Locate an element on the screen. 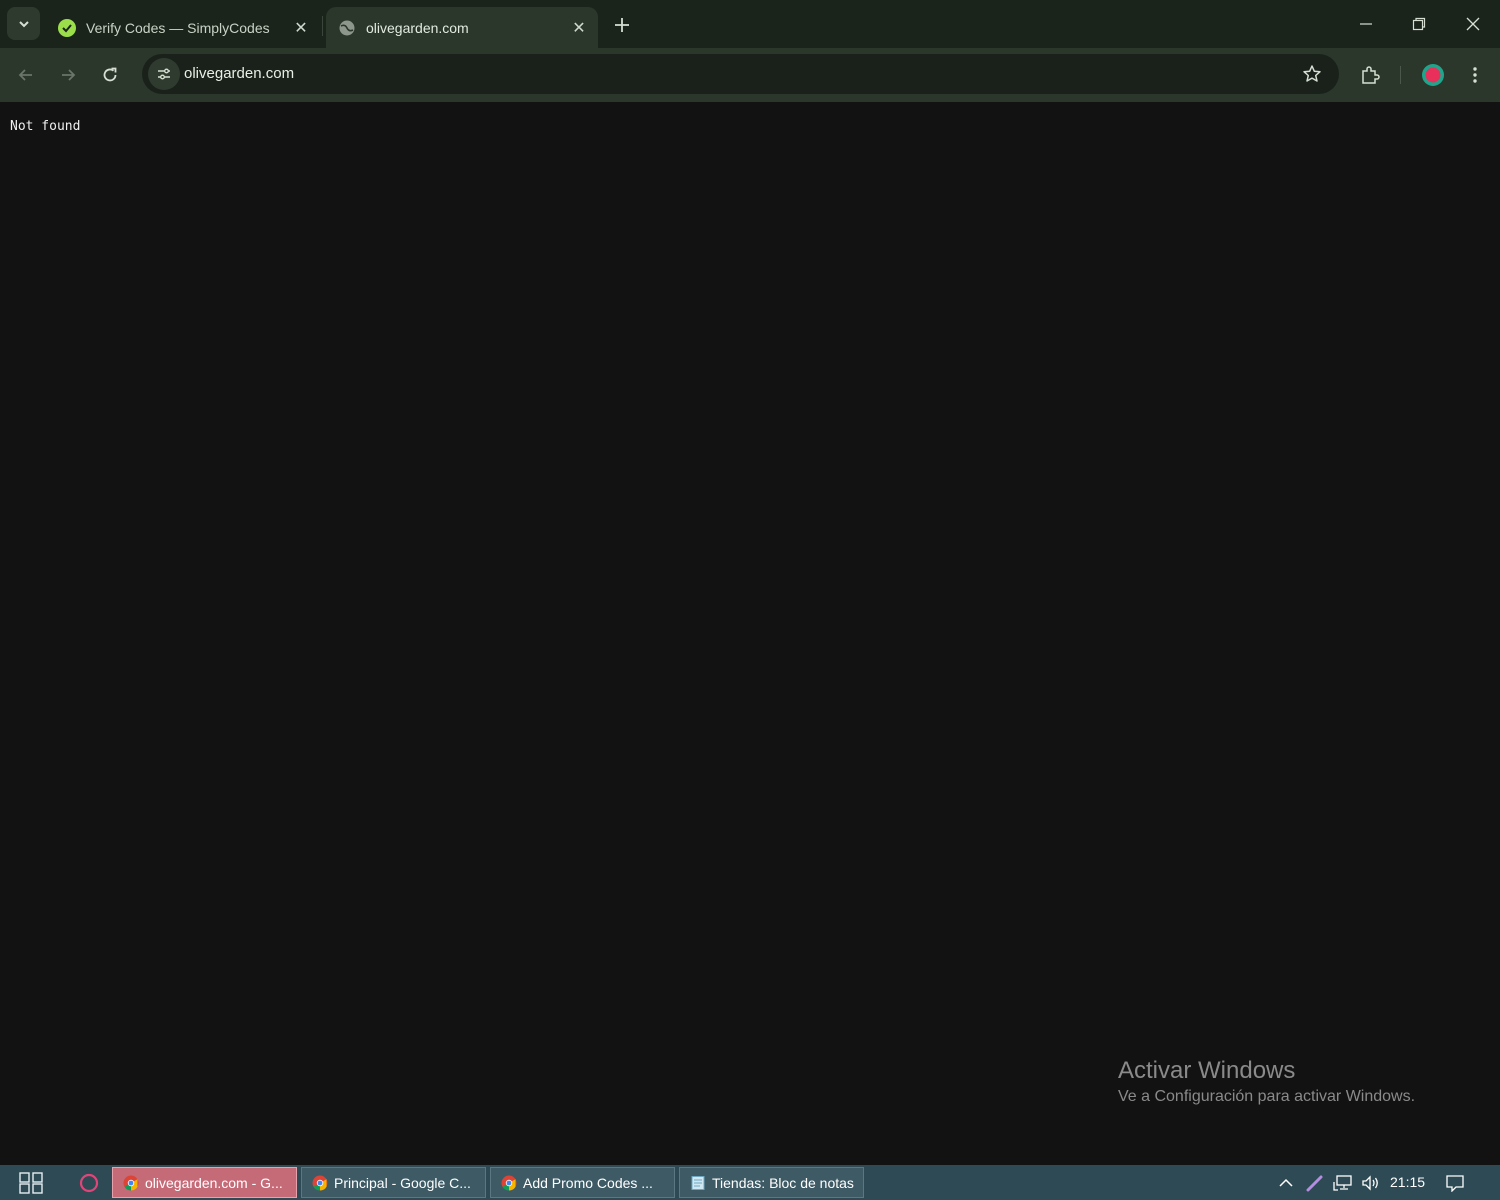 This screenshot has width=1500, height=1200. tab-search-button is located at coordinates (23, 23).